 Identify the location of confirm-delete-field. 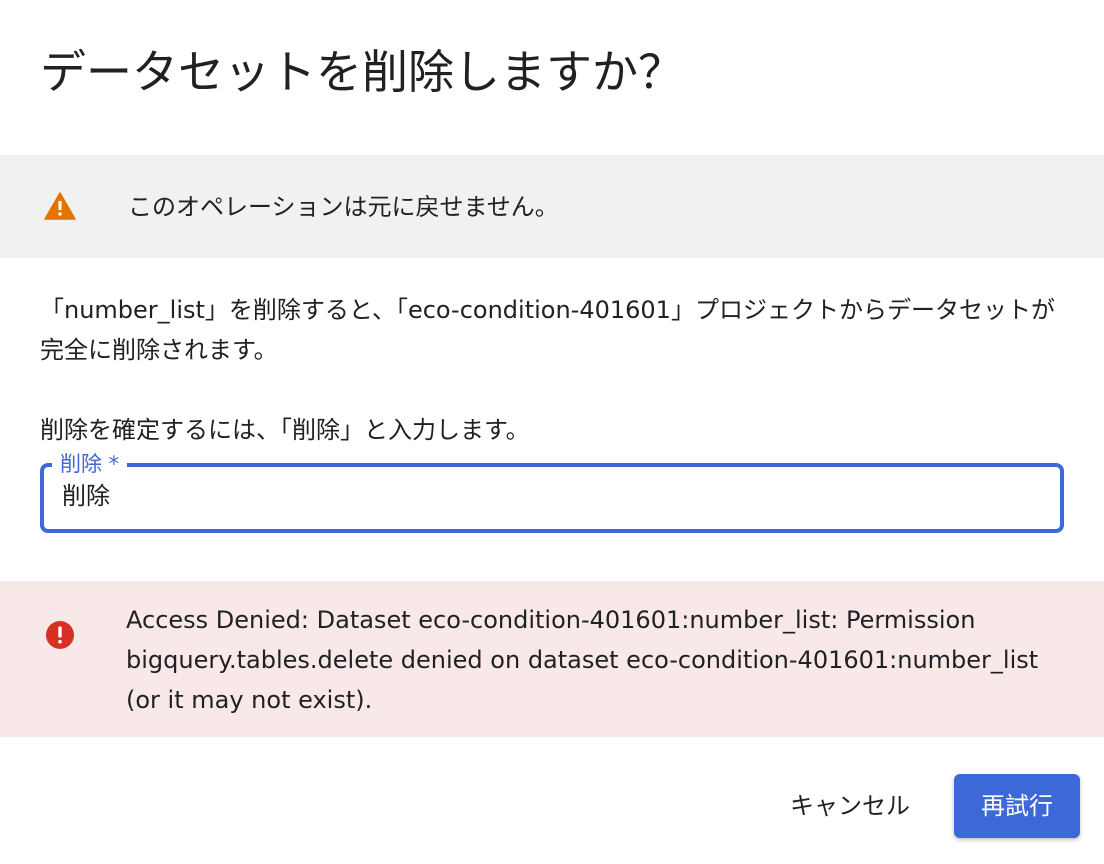
(552, 498).